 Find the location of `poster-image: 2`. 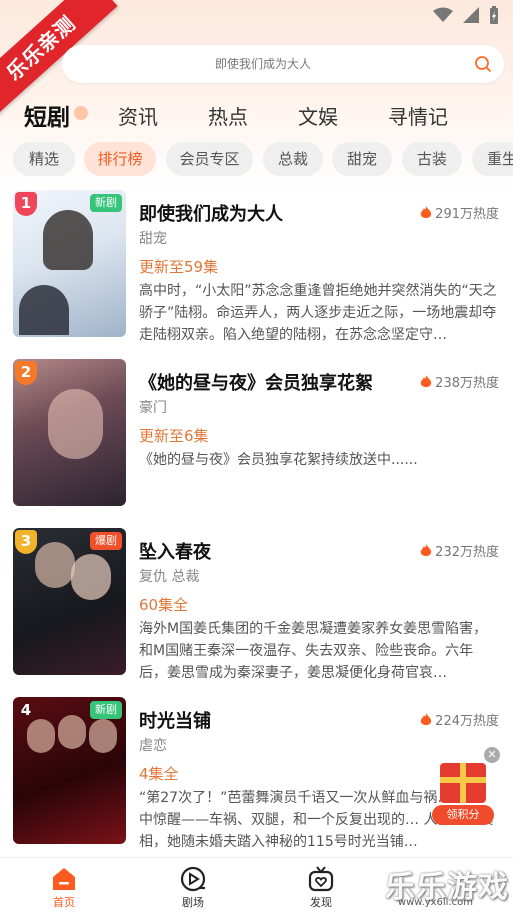

poster-image: 2 is located at coordinates (69, 432).